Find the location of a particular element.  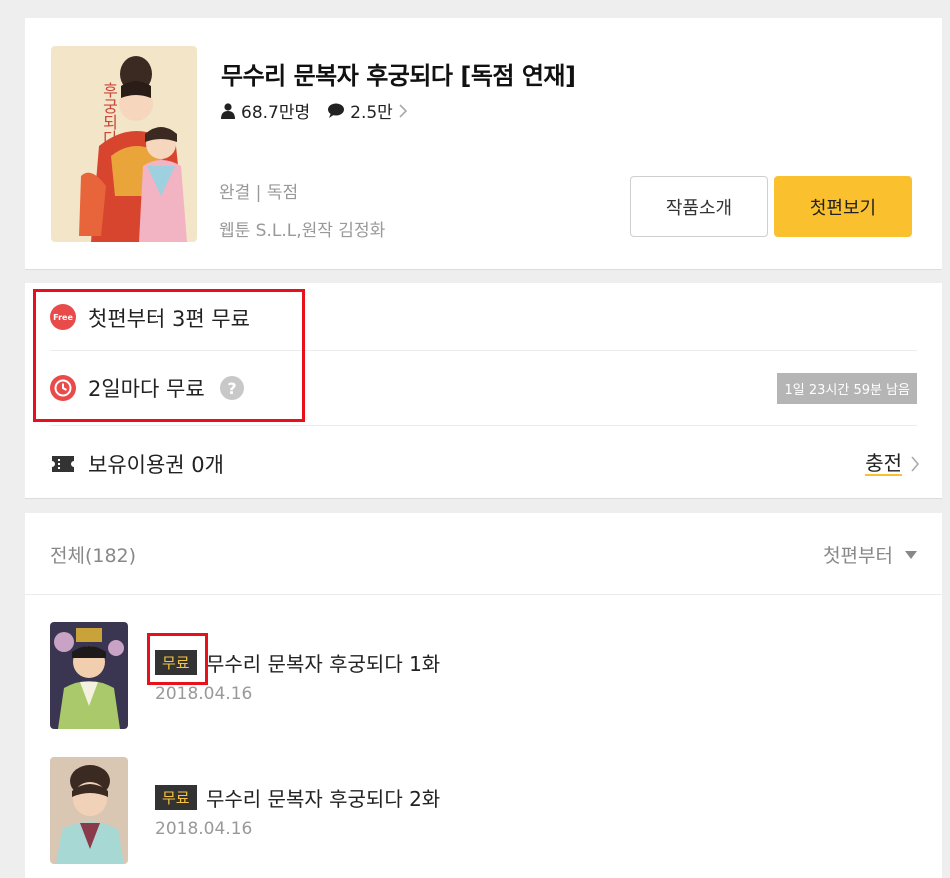

series-title: 무수리 문복자 후궁되다 [독점 연재] is located at coordinates (398, 76).